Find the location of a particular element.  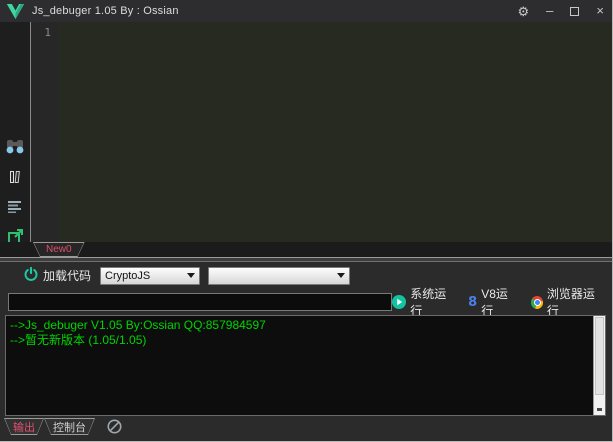

close-button: × is located at coordinates (600, 10).